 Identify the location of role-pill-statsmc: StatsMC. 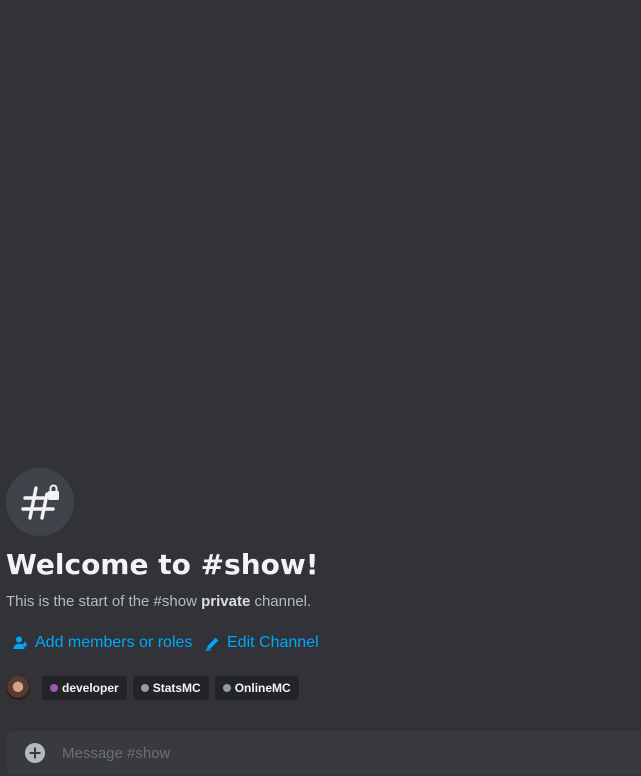
(170, 688).